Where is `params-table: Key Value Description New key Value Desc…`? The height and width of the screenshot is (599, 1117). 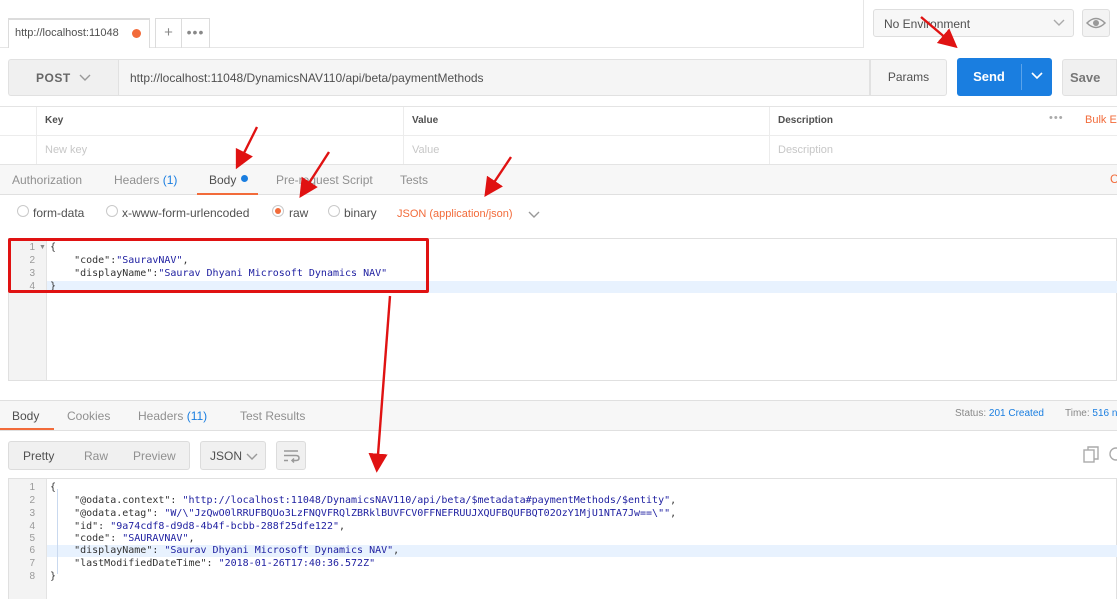
params-table: Key Value Description New key Value Desc… is located at coordinates (558, 135).